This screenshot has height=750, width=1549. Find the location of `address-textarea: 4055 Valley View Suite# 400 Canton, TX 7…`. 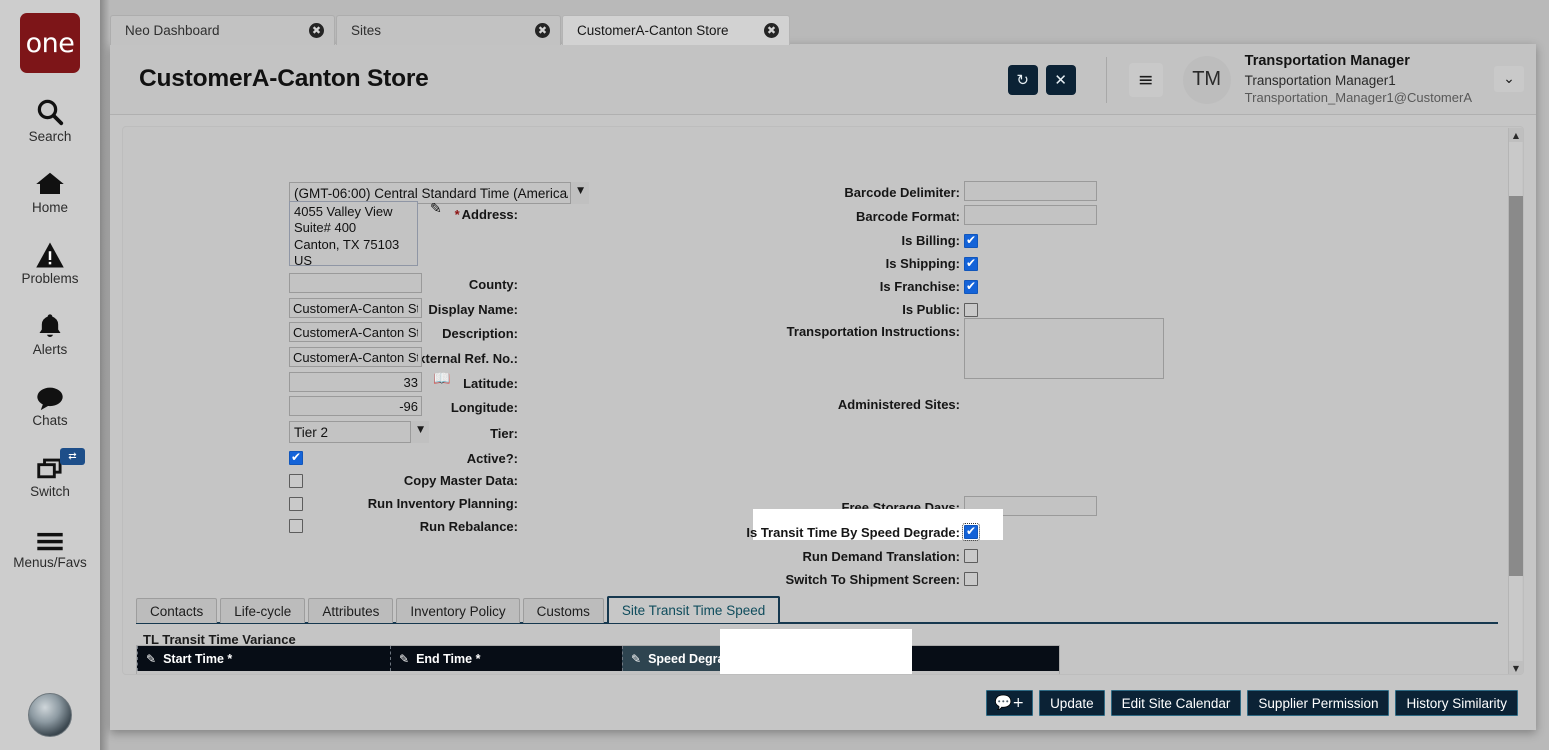

address-textarea: 4055 Valley View Suite# 400 Canton, TX 7… is located at coordinates (353, 233).